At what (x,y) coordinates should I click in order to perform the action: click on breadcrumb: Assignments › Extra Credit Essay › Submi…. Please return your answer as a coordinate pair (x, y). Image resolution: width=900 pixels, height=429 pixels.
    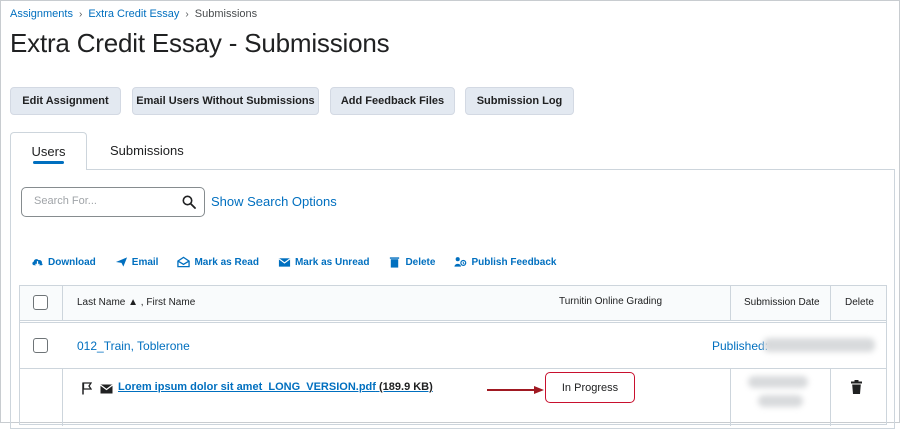
    Looking at the image, I should click on (133, 14).